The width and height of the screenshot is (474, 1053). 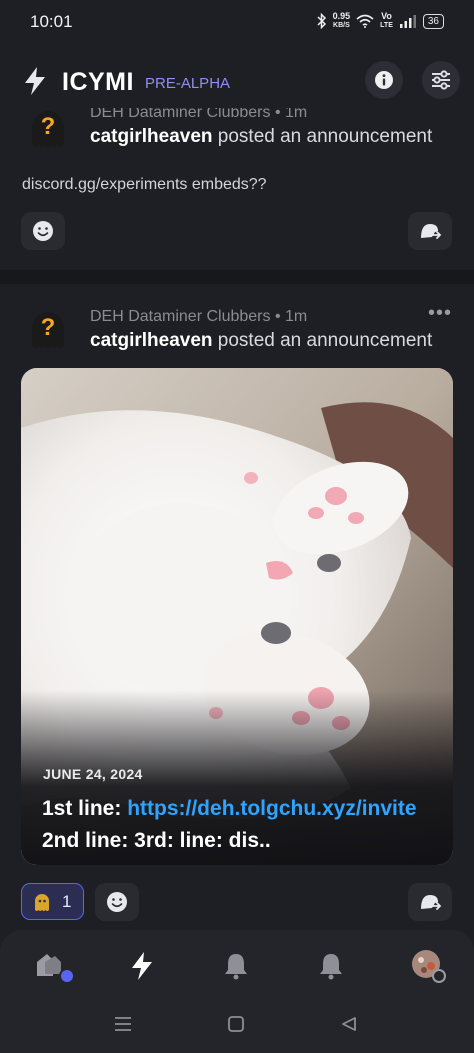 I want to click on page-title: ICYMI, so click(x=98, y=82).